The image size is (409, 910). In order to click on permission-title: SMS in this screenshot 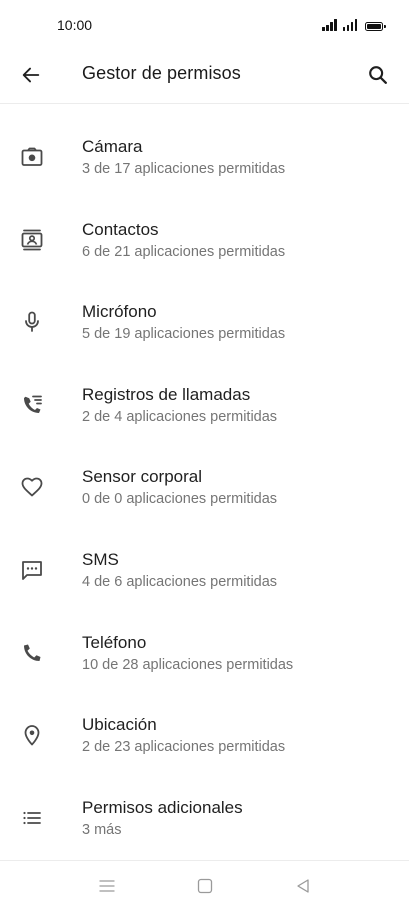, I will do `click(100, 559)`.